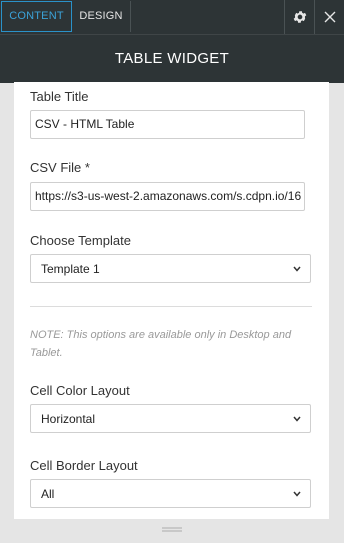  I want to click on close-button, so click(329, 17).